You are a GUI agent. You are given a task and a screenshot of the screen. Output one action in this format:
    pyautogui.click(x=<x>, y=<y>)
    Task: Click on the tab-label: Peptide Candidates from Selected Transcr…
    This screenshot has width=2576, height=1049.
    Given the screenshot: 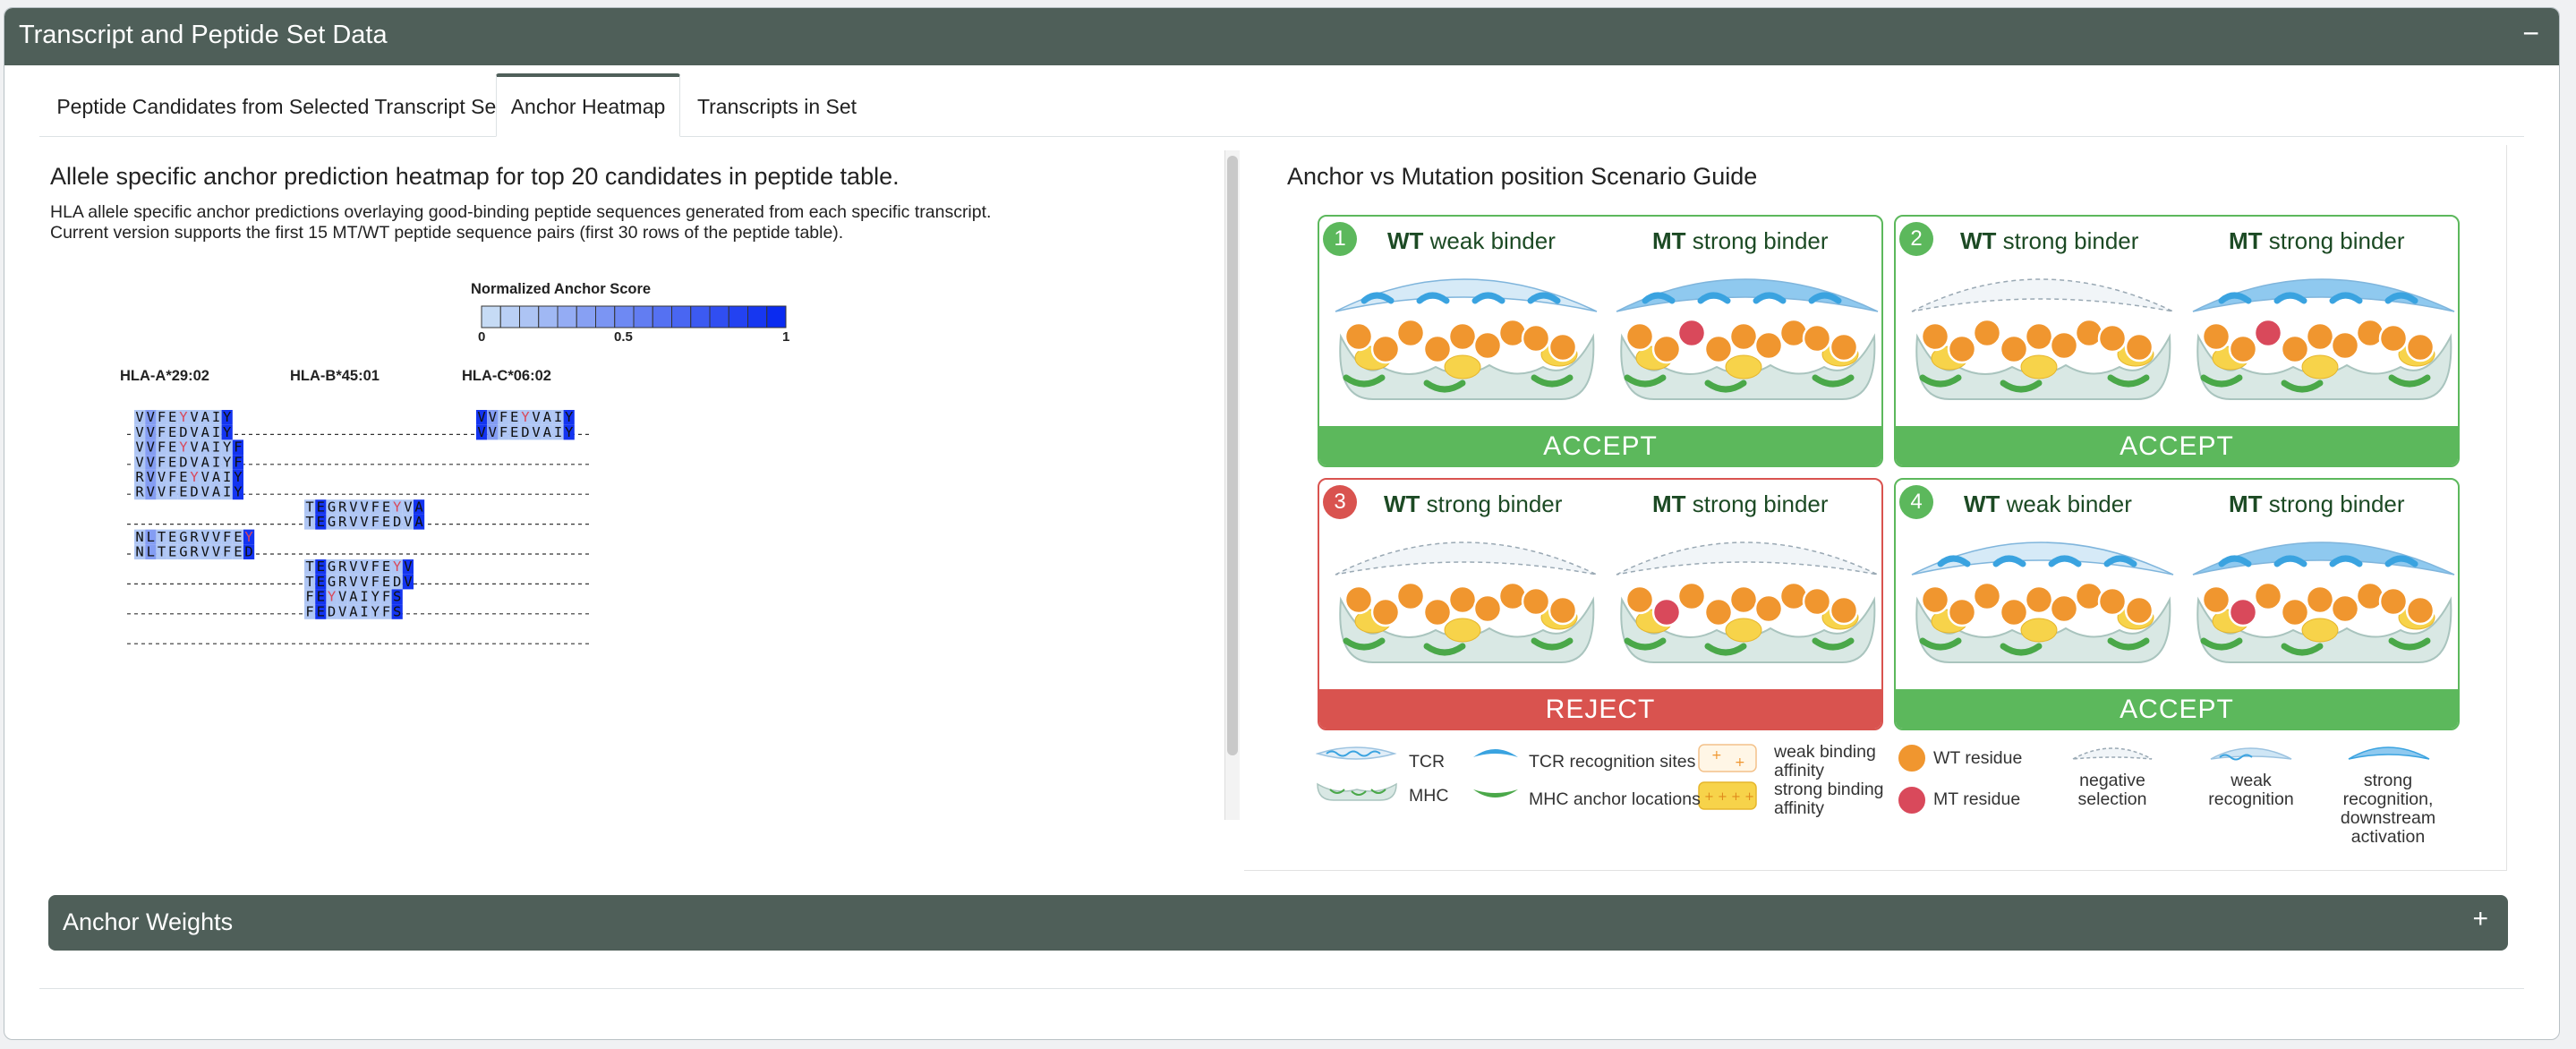 What is the action you would take?
    pyautogui.click(x=279, y=106)
    